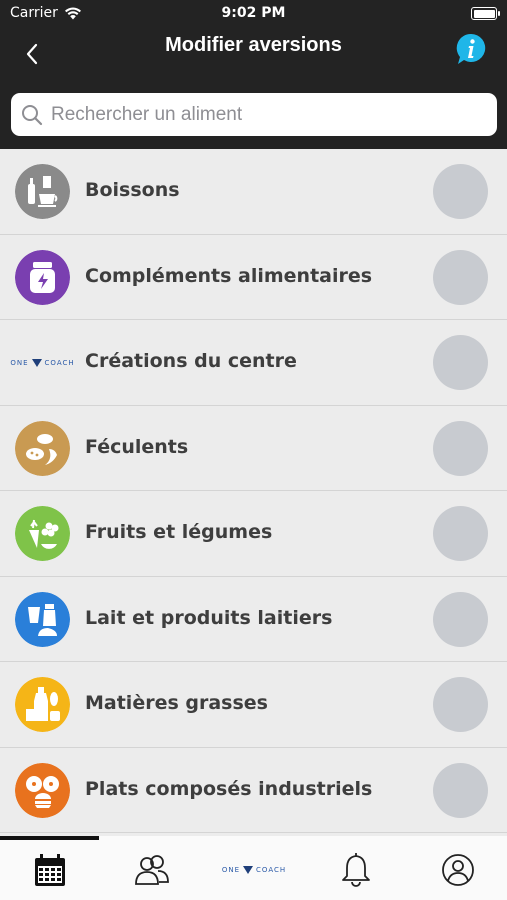 The width and height of the screenshot is (507, 900). I want to click on info-button, so click(471, 49).